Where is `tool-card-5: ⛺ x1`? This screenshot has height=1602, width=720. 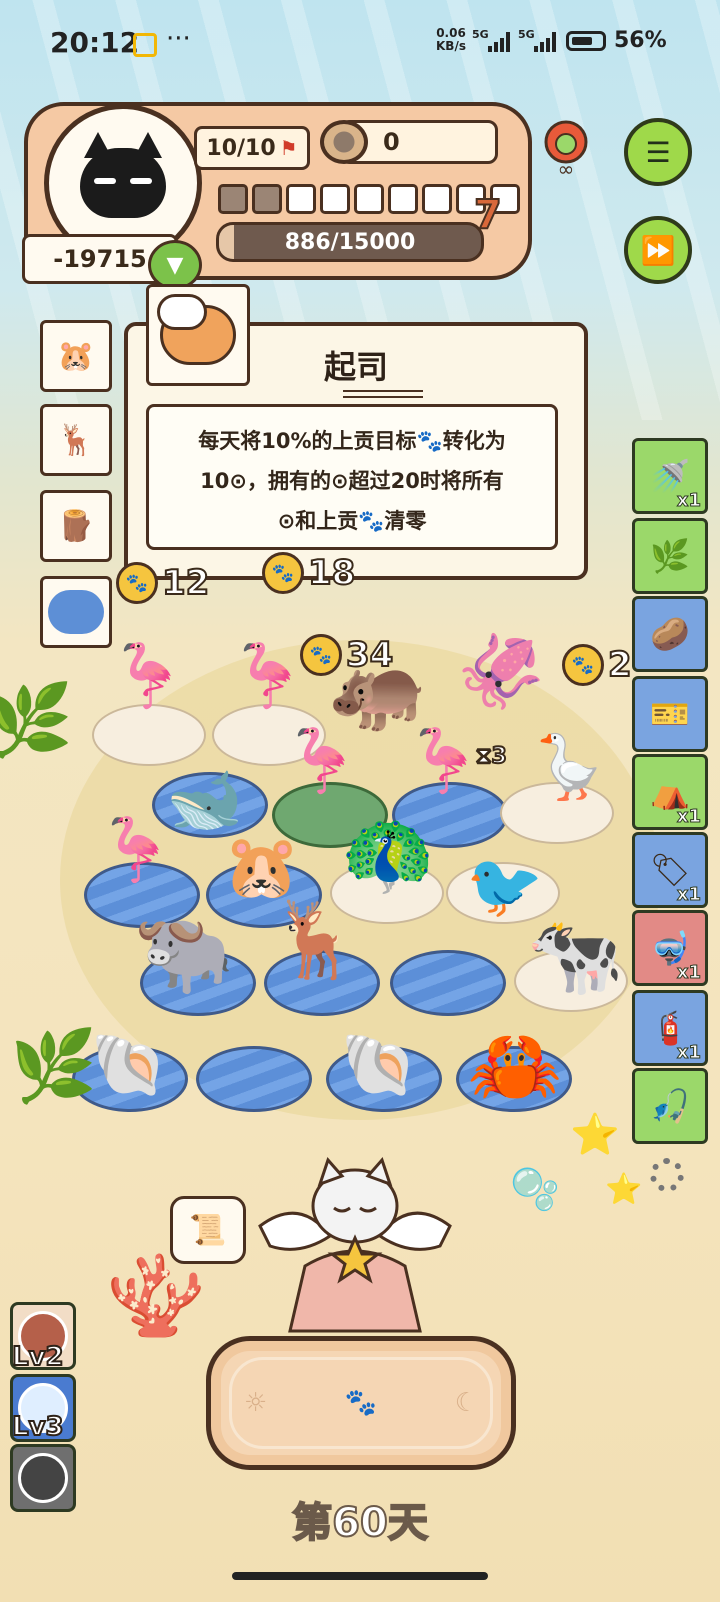
tool-card-5: ⛺ x1 is located at coordinates (670, 792).